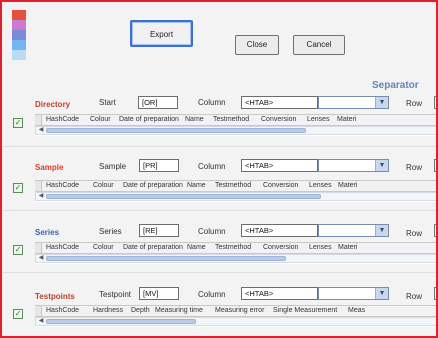  What do you see at coordinates (18, 188) in the screenshot?
I see `sample-checkbox: ✓` at bounding box center [18, 188].